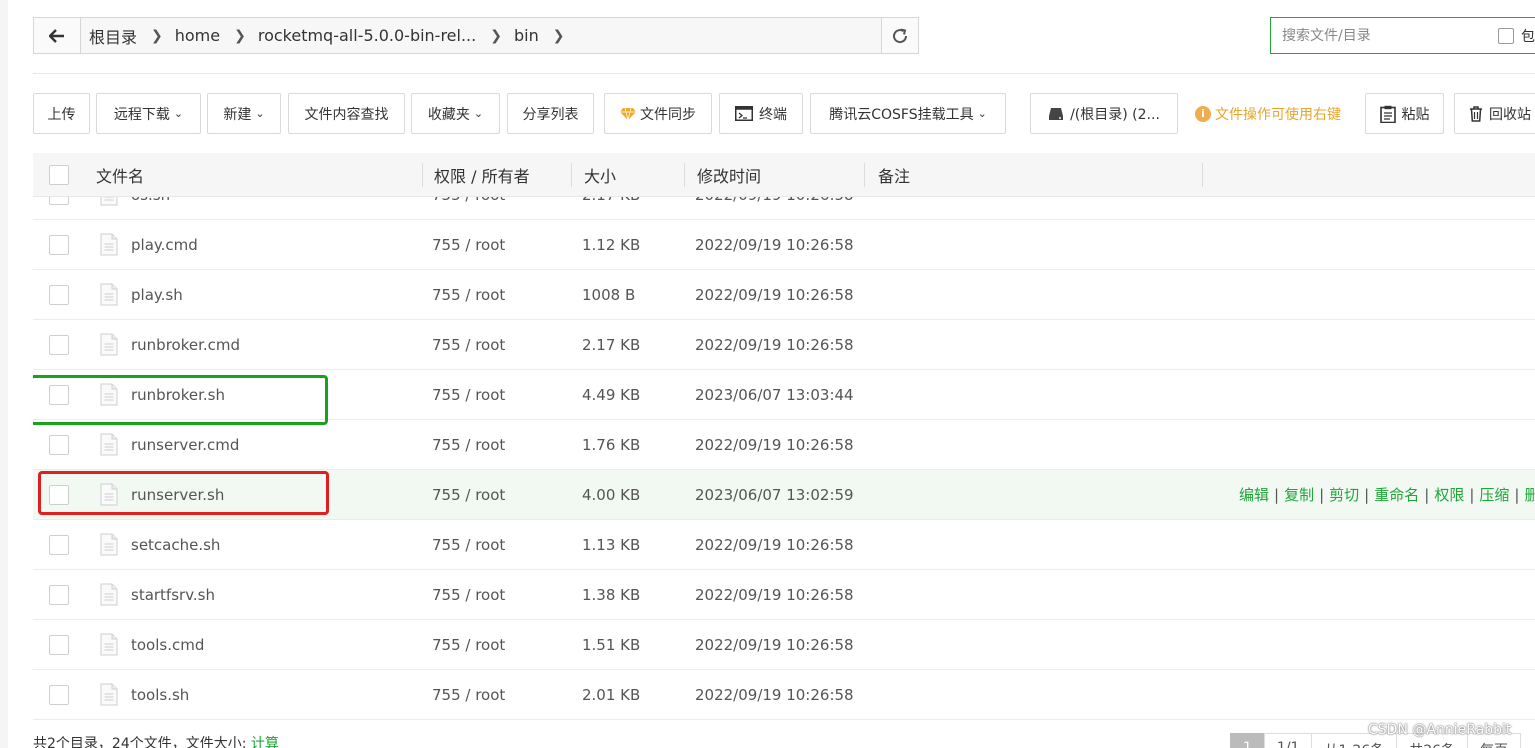 This screenshot has height=748, width=1535. I want to click on refresh-button, so click(899, 35).